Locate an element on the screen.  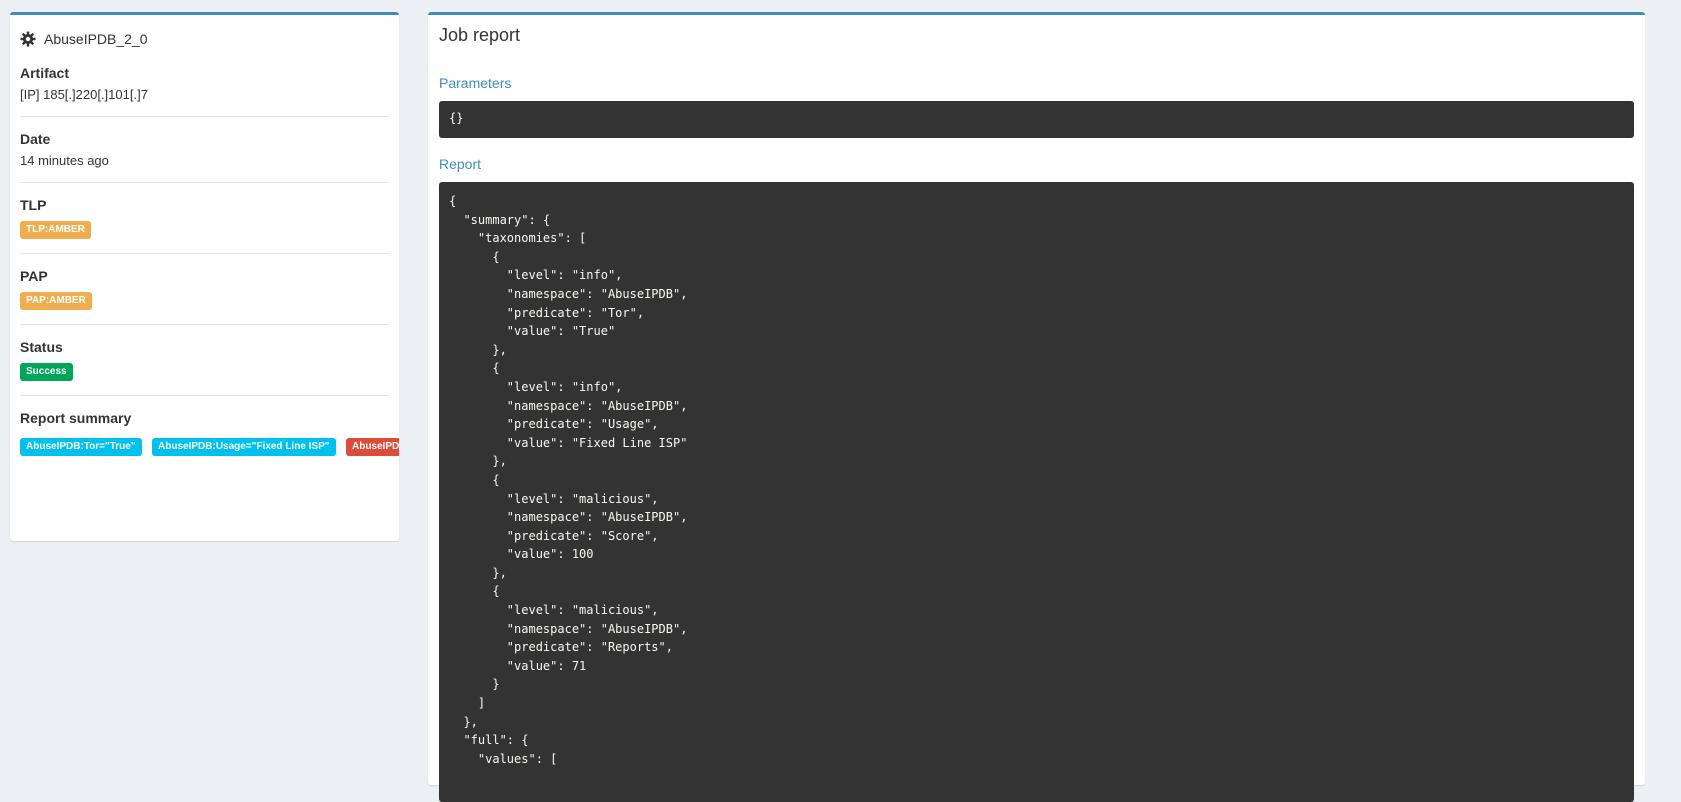
artifact-value: [IP] 185[.]220[.]101[.]7 is located at coordinates (84, 94).